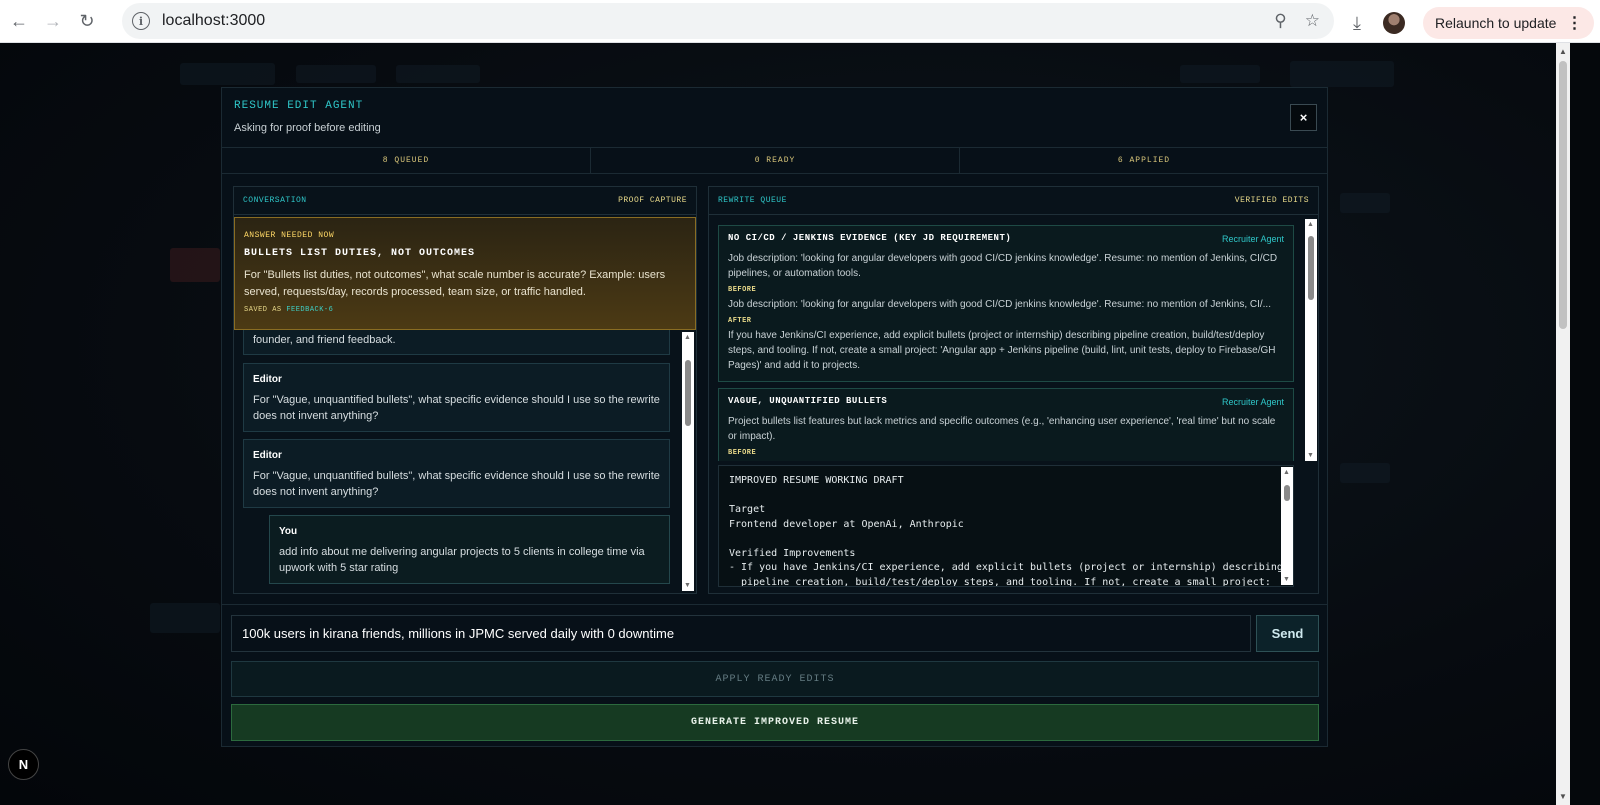 The width and height of the screenshot is (1600, 805). What do you see at coordinates (263, 310) in the screenshot?
I see `saved-prefix: SAVED AS` at bounding box center [263, 310].